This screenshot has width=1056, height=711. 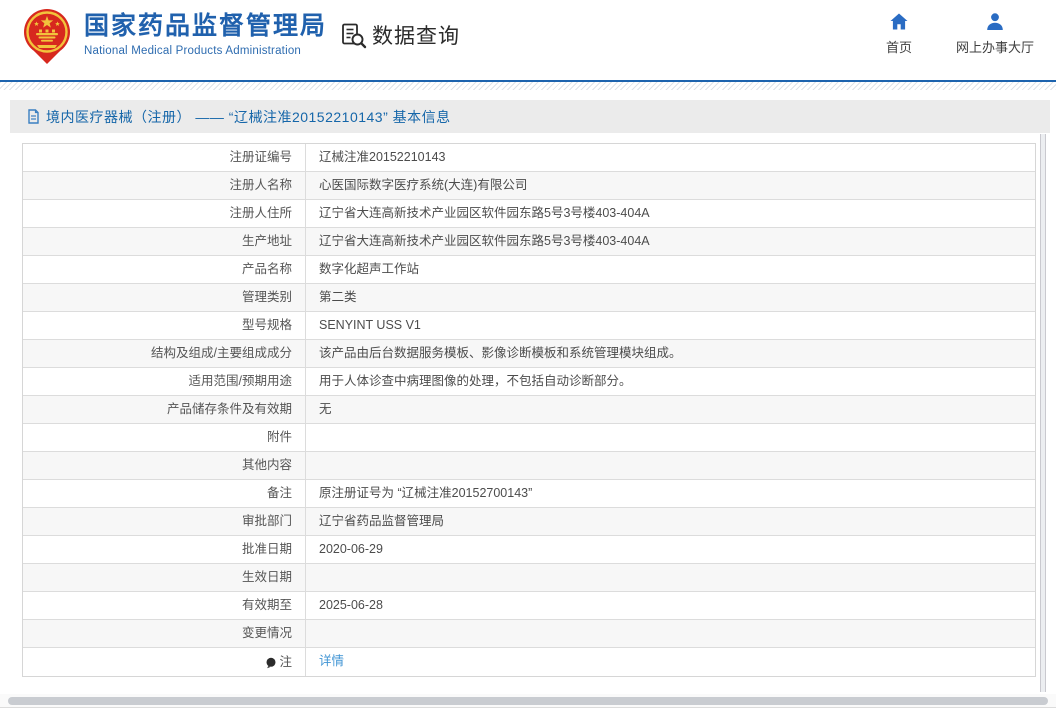 I want to click on home-icon, so click(x=899, y=21).